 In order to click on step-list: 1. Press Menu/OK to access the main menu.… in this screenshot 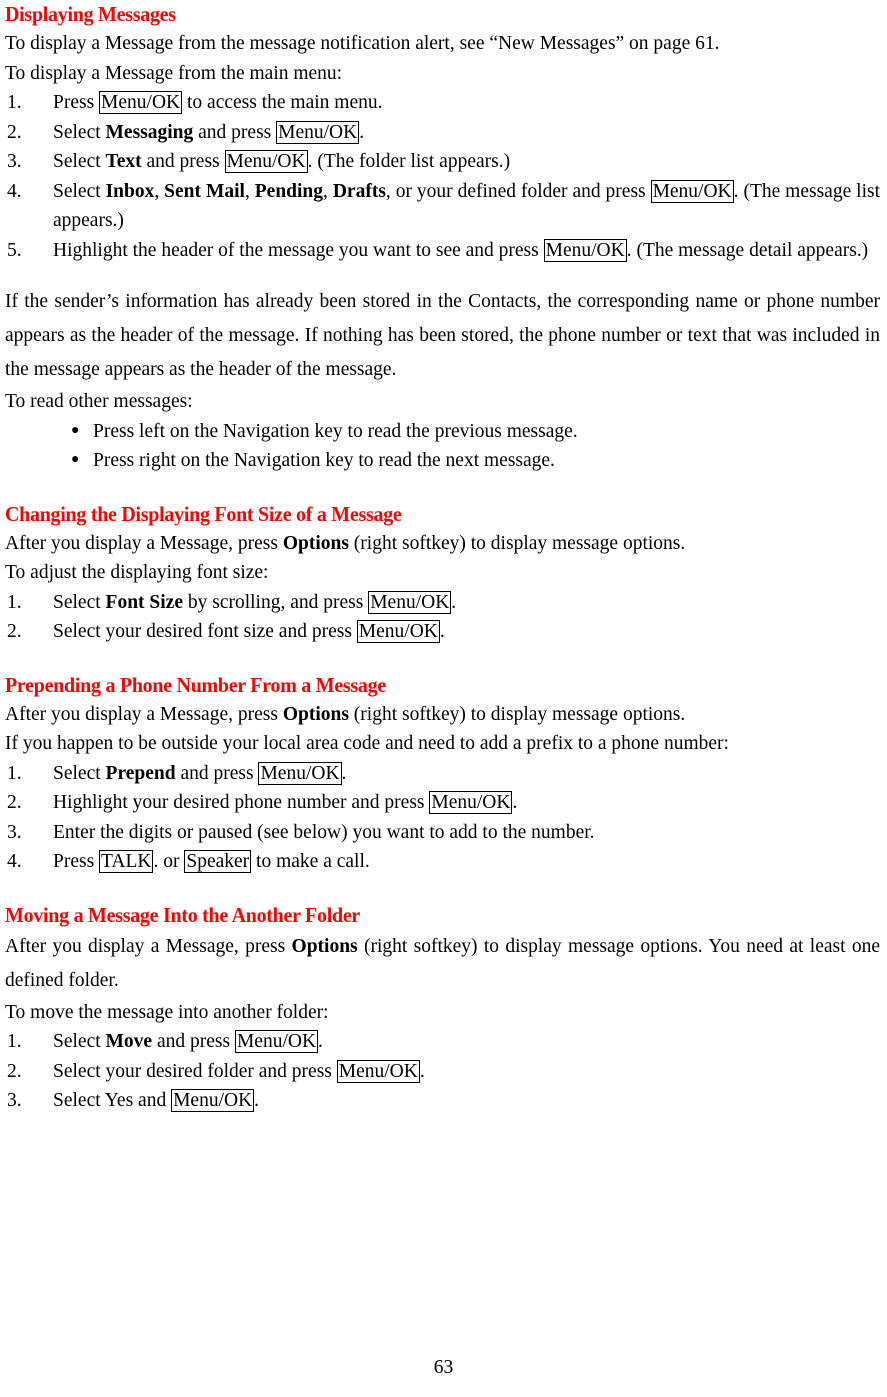, I will do `click(442, 176)`.